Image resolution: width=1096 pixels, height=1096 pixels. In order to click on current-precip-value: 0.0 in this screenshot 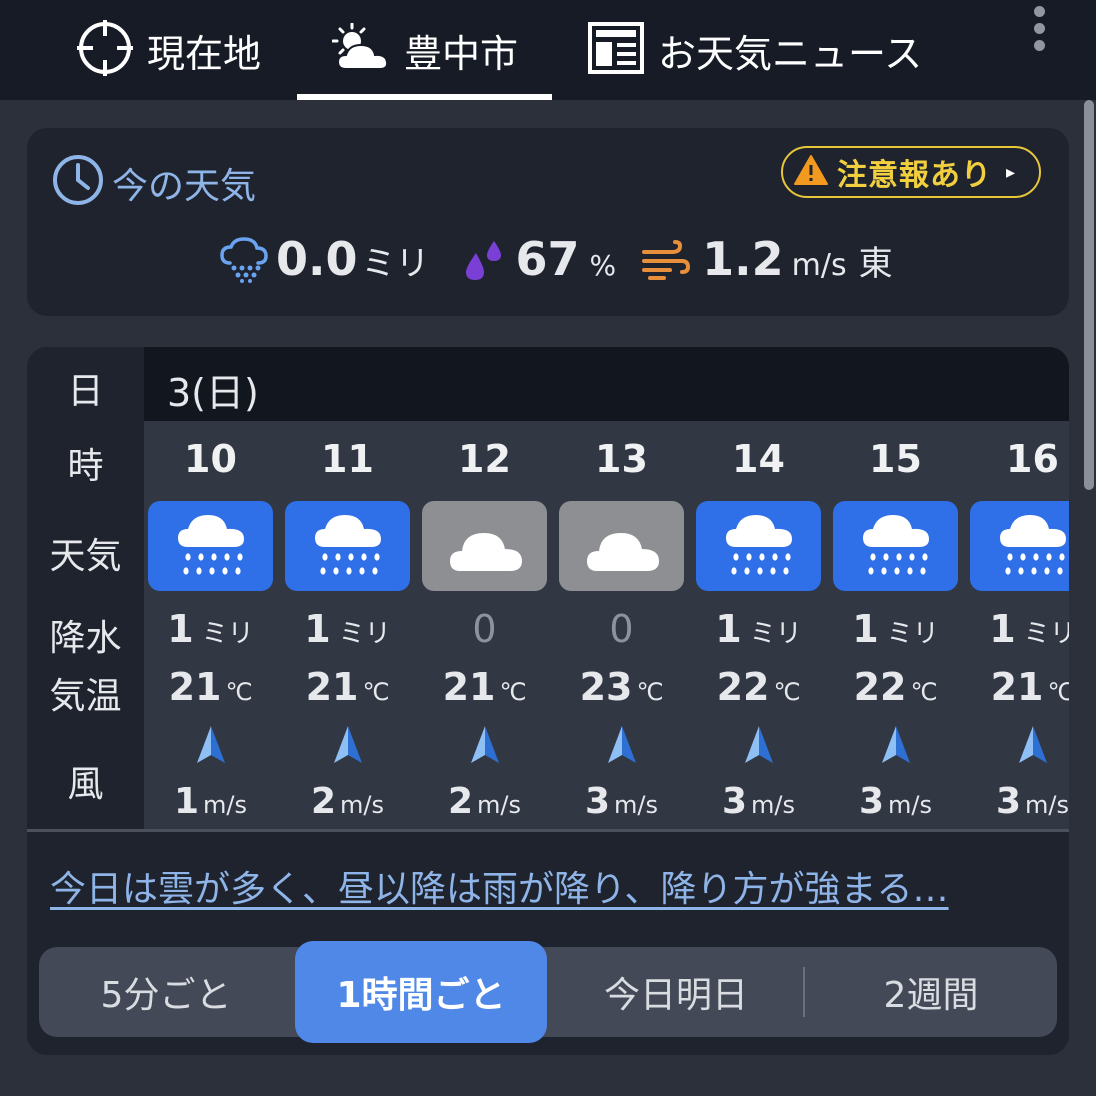, I will do `click(317, 259)`.